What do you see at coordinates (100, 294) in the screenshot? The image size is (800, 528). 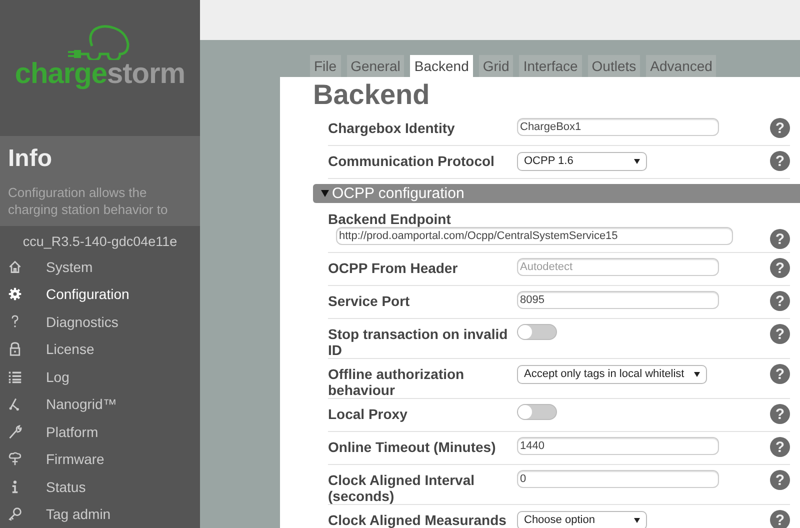 I see `sidebar-item: Configuration` at bounding box center [100, 294].